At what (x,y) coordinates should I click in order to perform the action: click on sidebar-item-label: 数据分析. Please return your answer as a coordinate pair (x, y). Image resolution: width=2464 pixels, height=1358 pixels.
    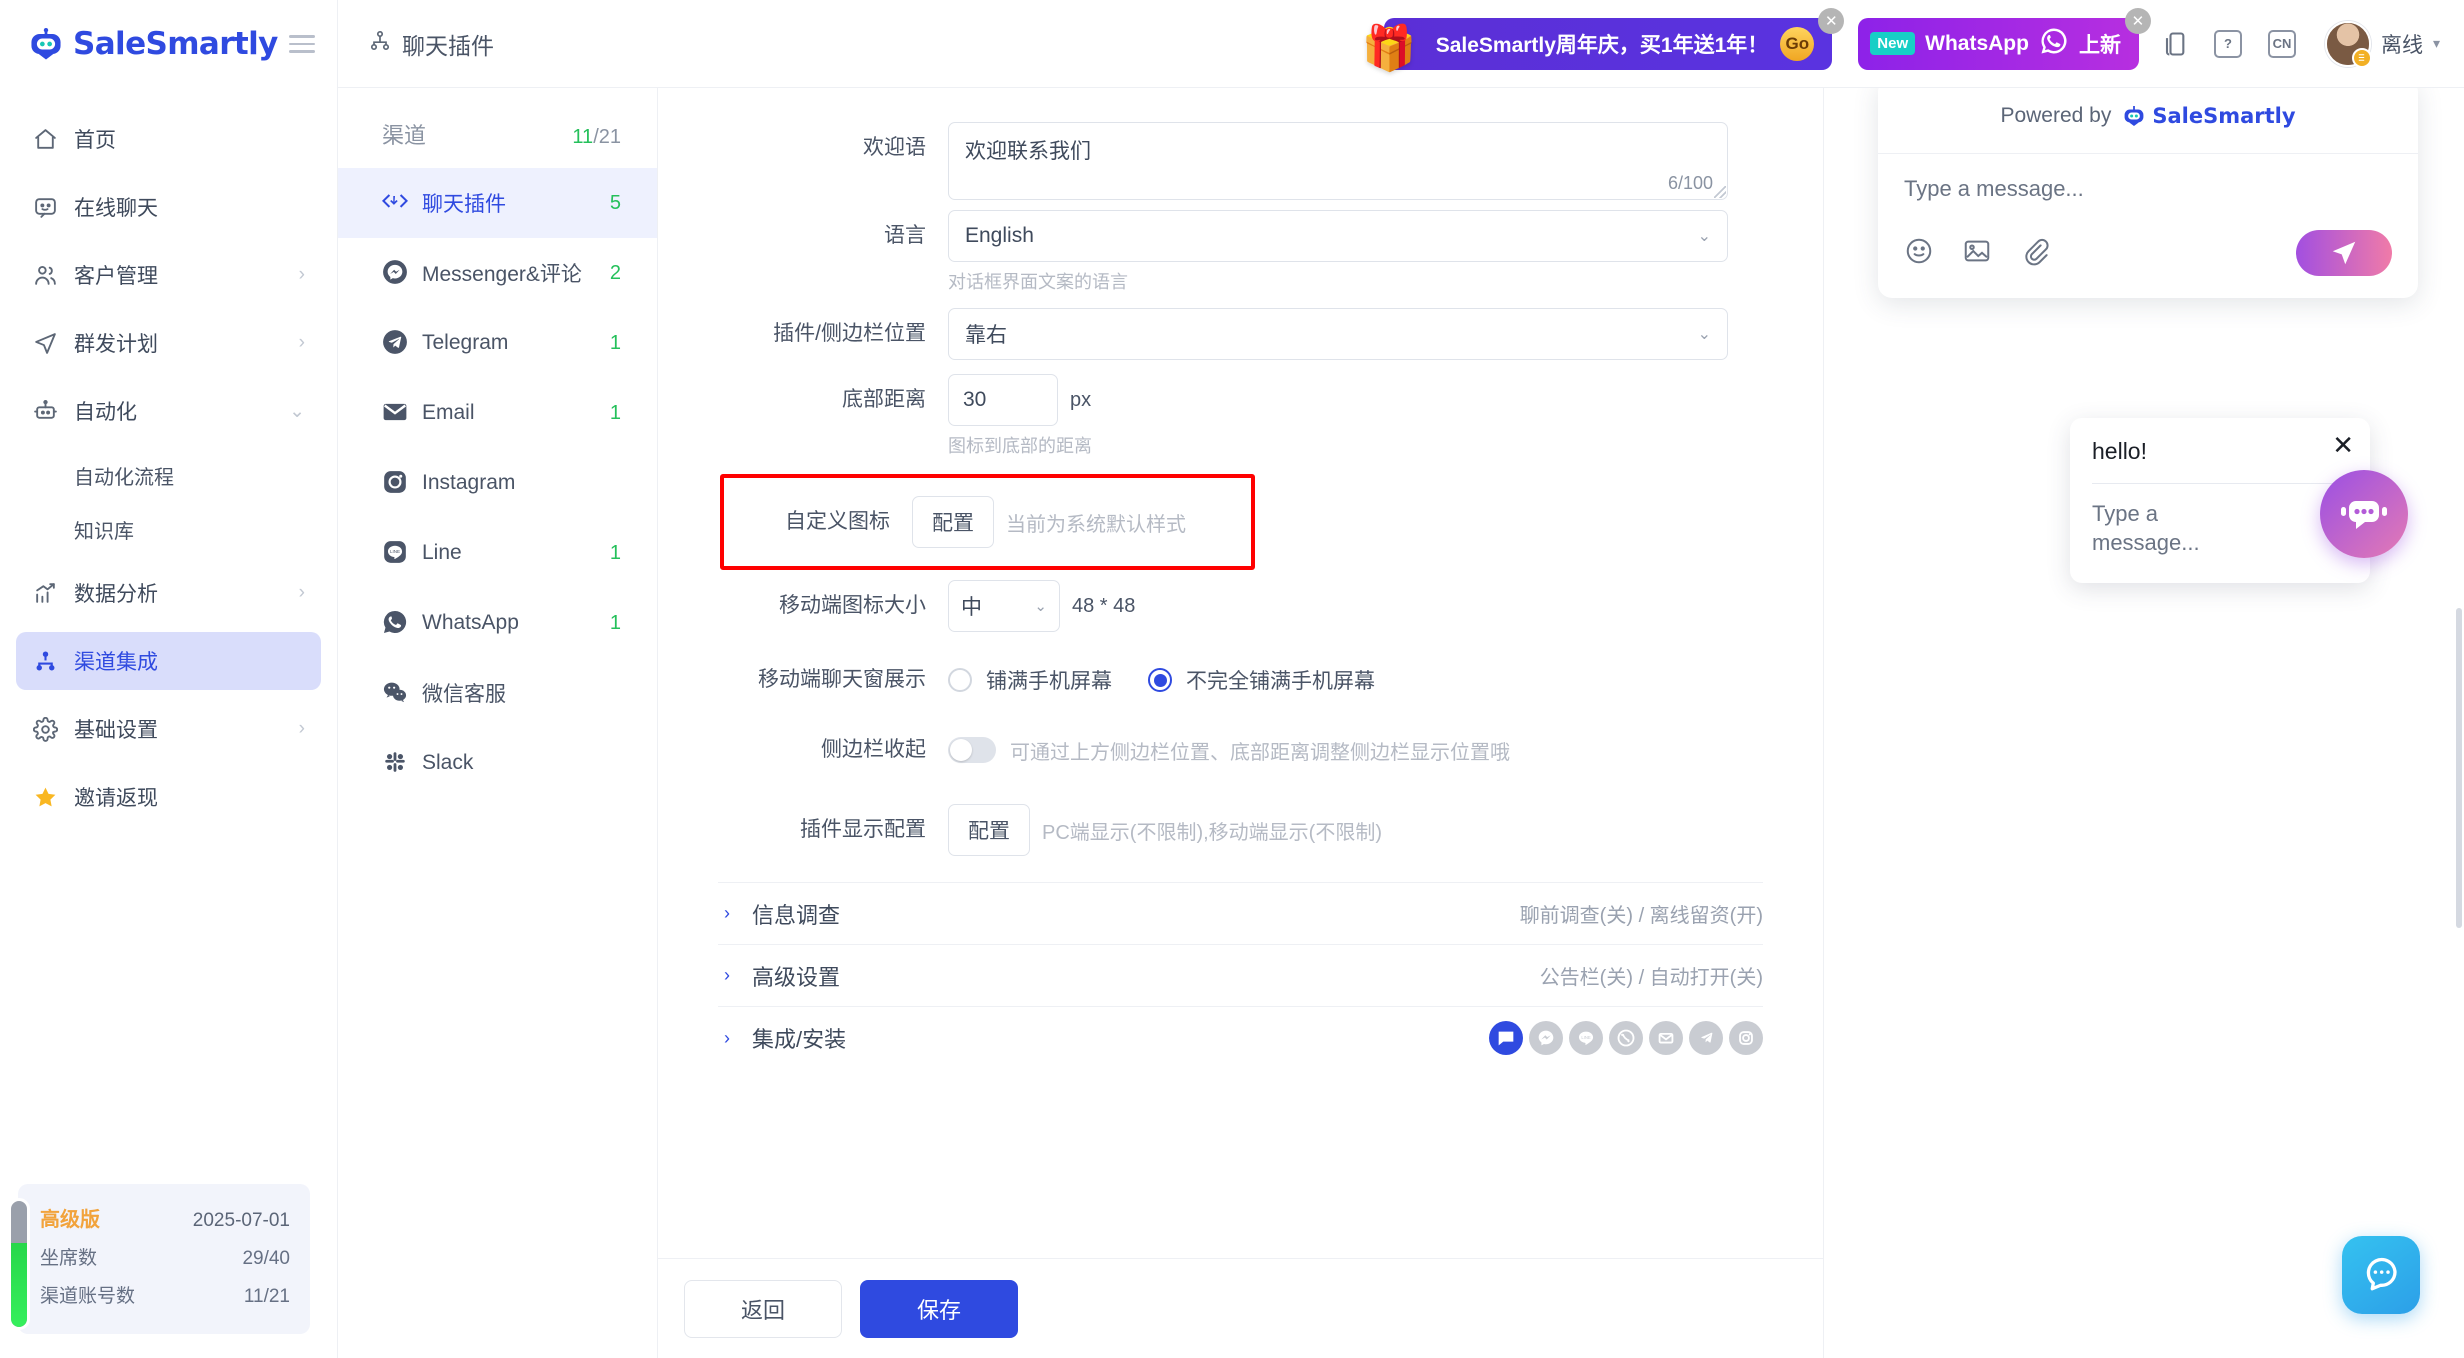
    Looking at the image, I should click on (116, 594).